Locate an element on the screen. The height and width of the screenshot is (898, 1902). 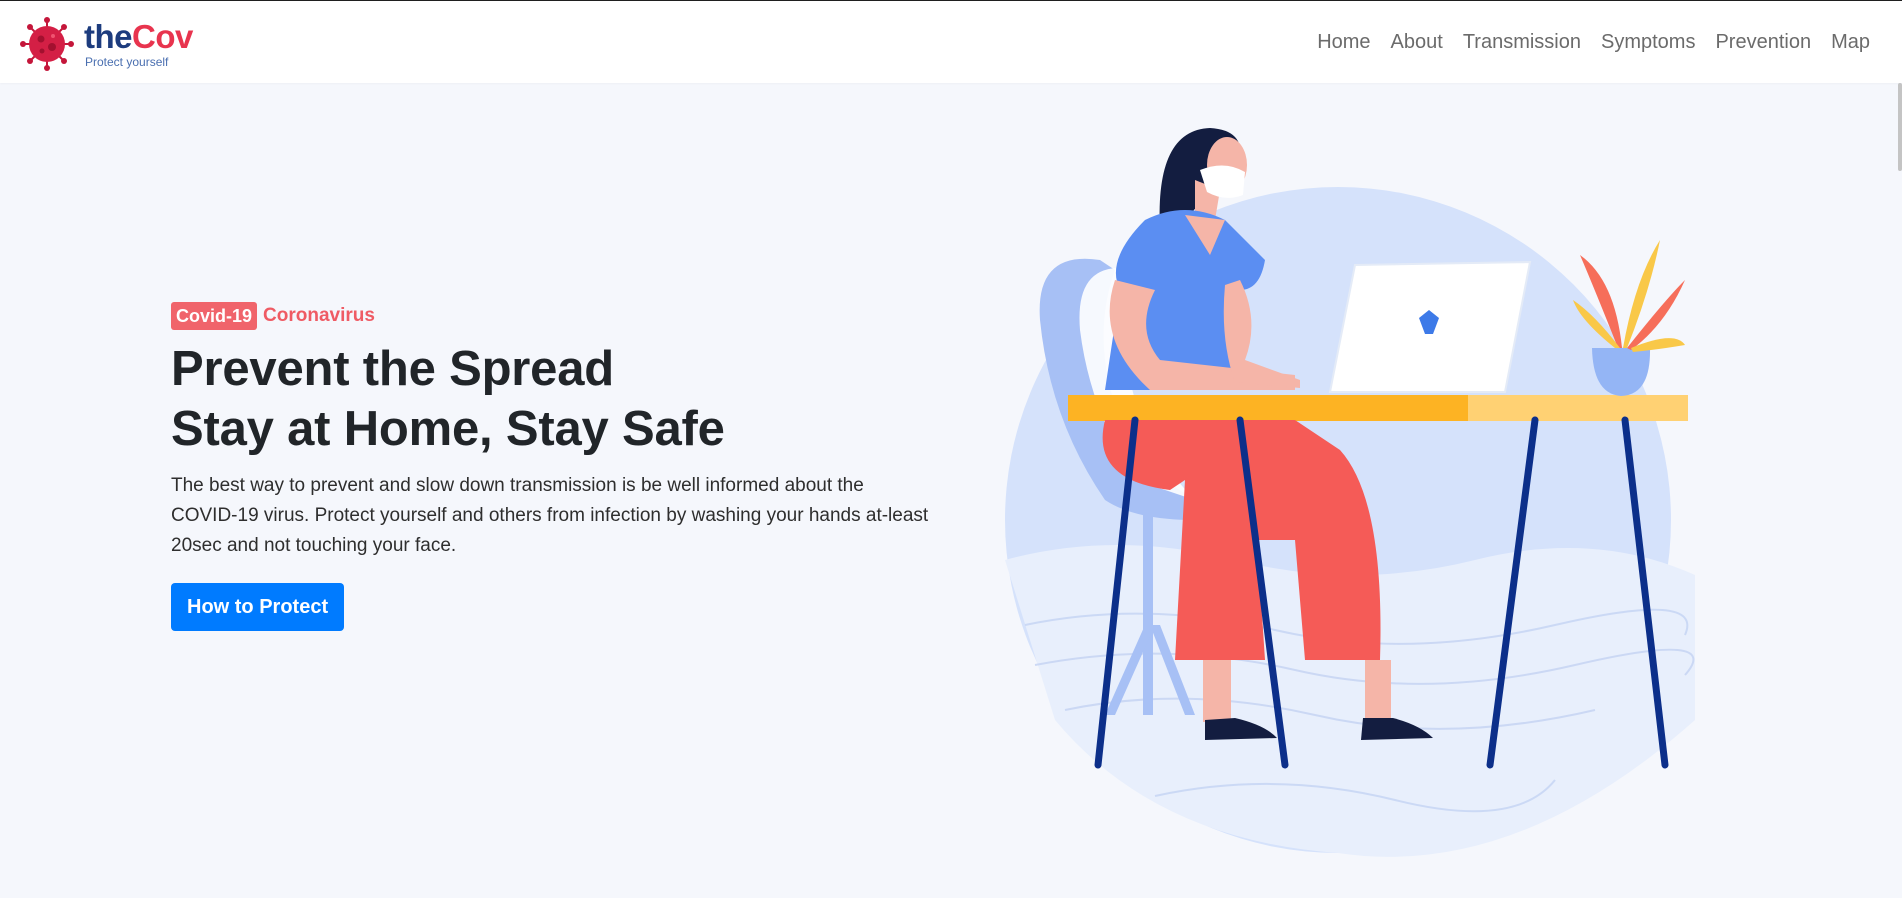
nav-transmission: Transmission is located at coordinates (1522, 42).